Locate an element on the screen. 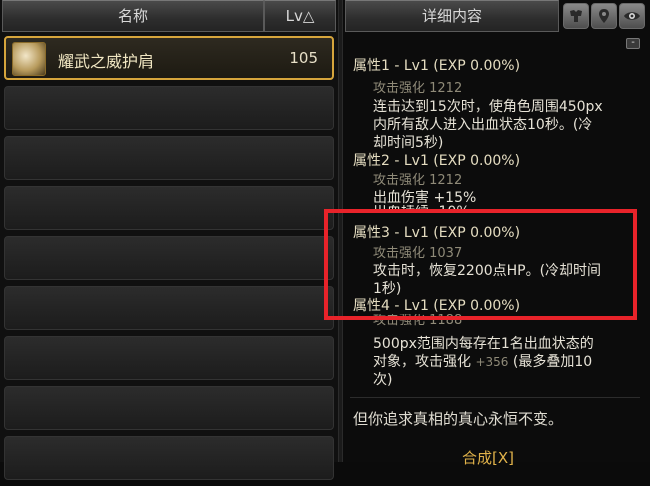 The width and height of the screenshot is (650, 486). list-item-selected: 耀武之威护肩 105 is located at coordinates (169, 58).